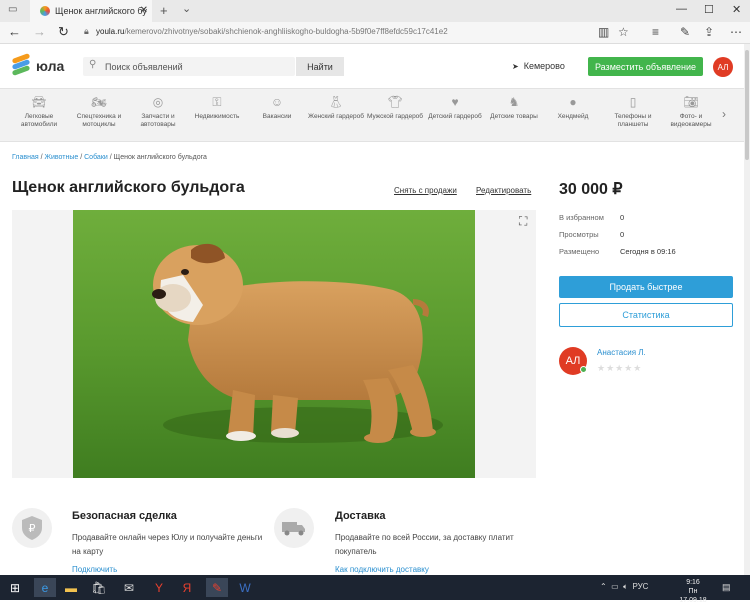 This screenshot has height=605, width=750. What do you see at coordinates (455, 116) in the screenshot?
I see `category-label: Детский гардероб` at bounding box center [455, 116].